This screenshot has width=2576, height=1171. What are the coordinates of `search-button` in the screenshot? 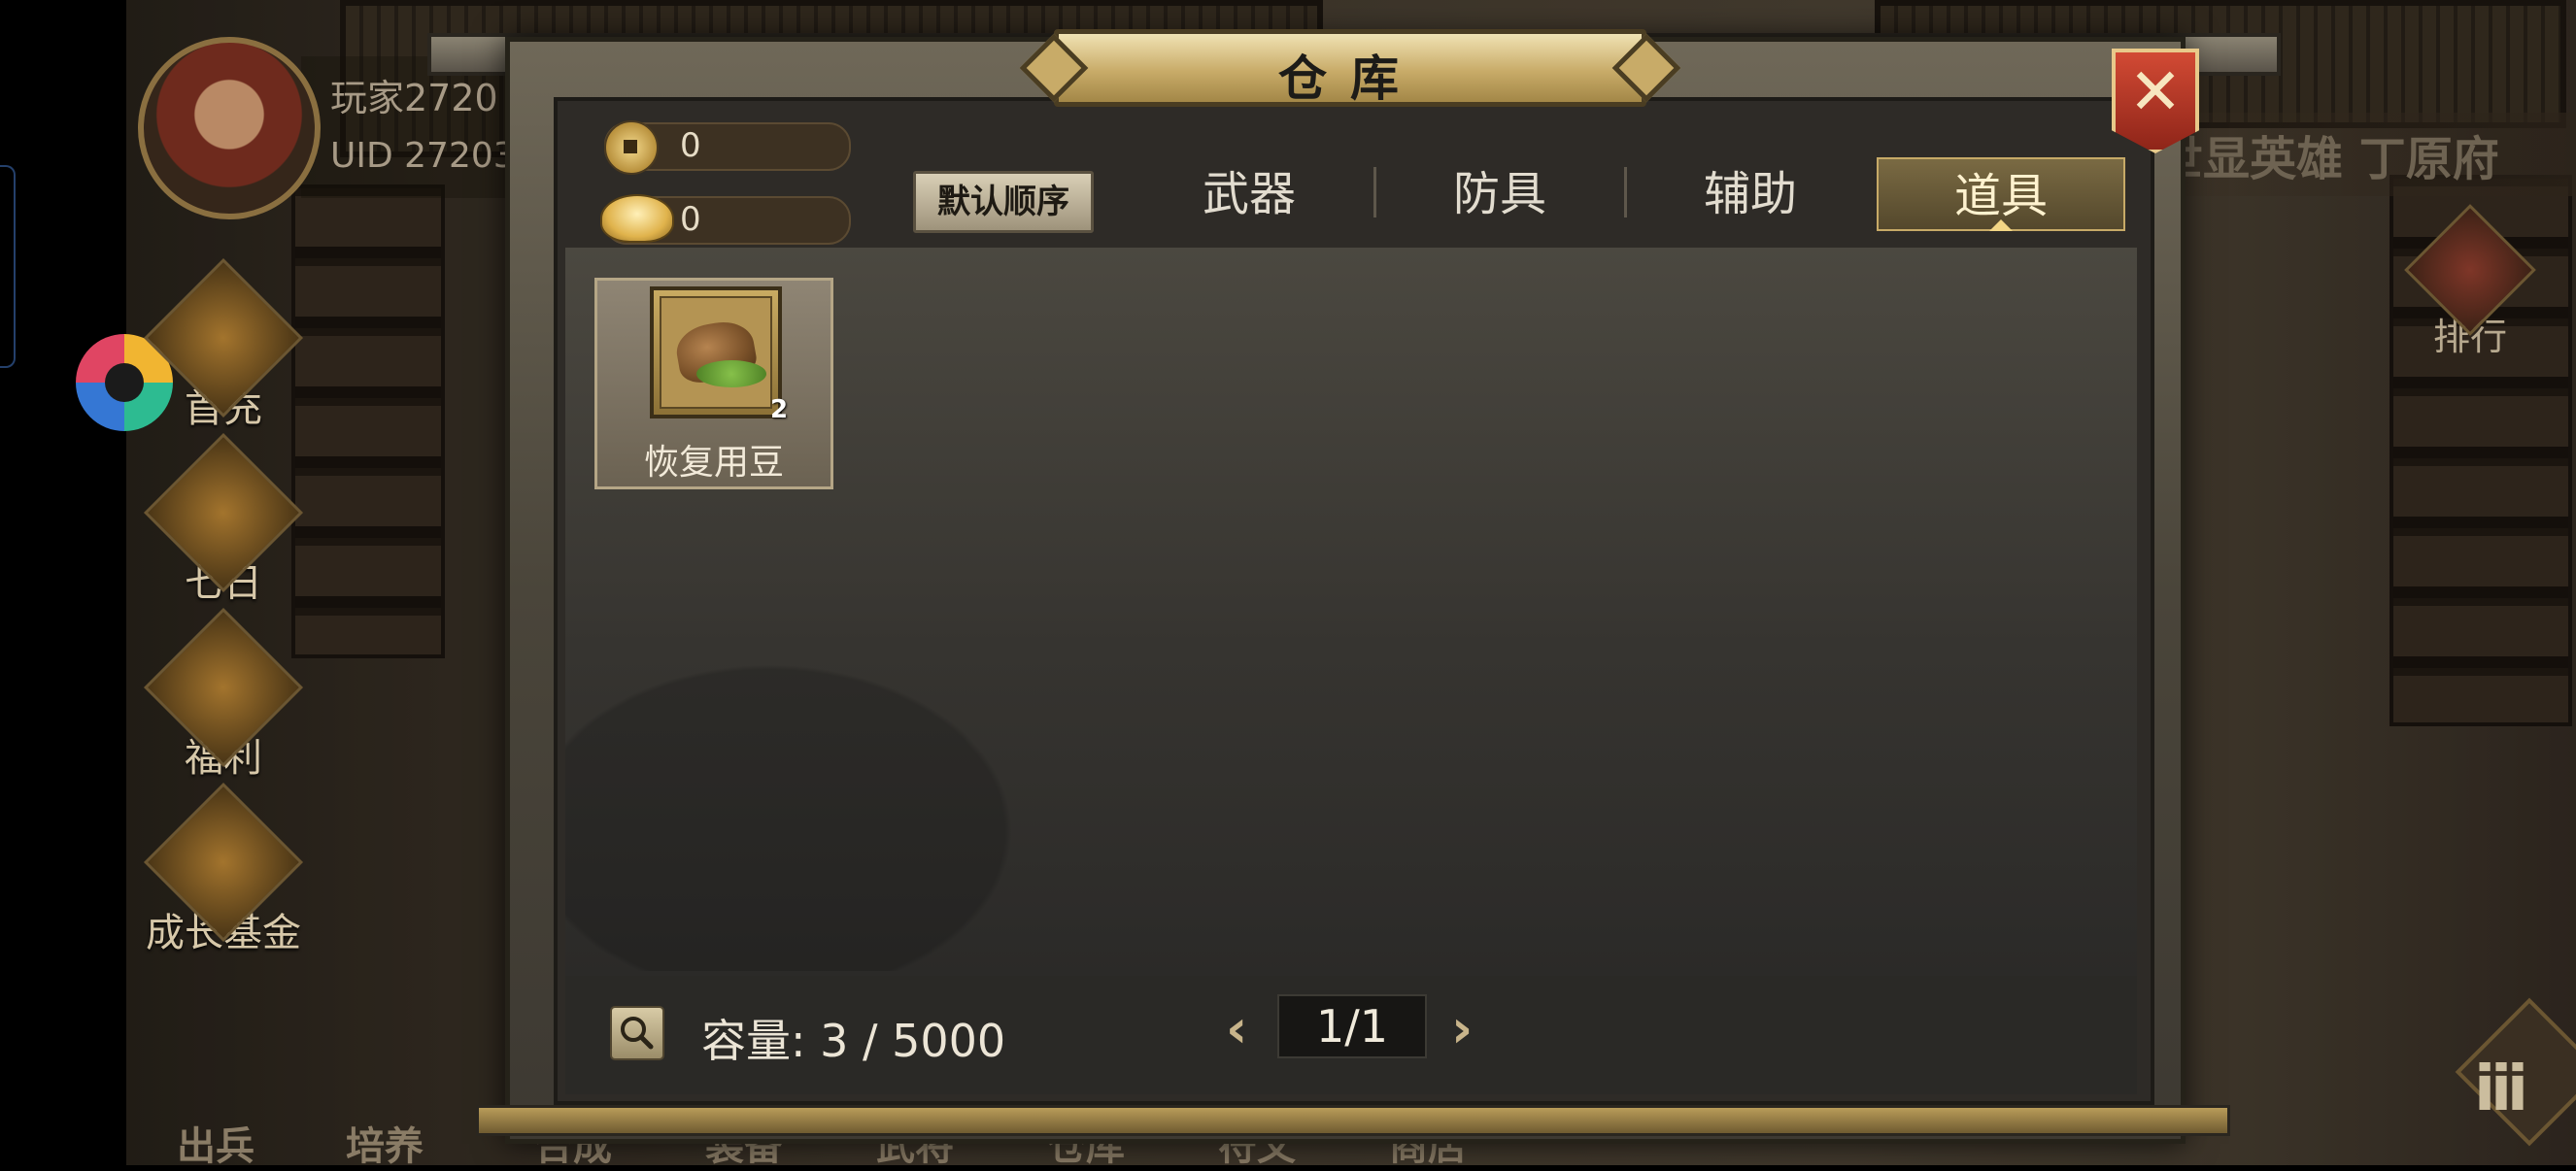 It's located at (637, 1033).